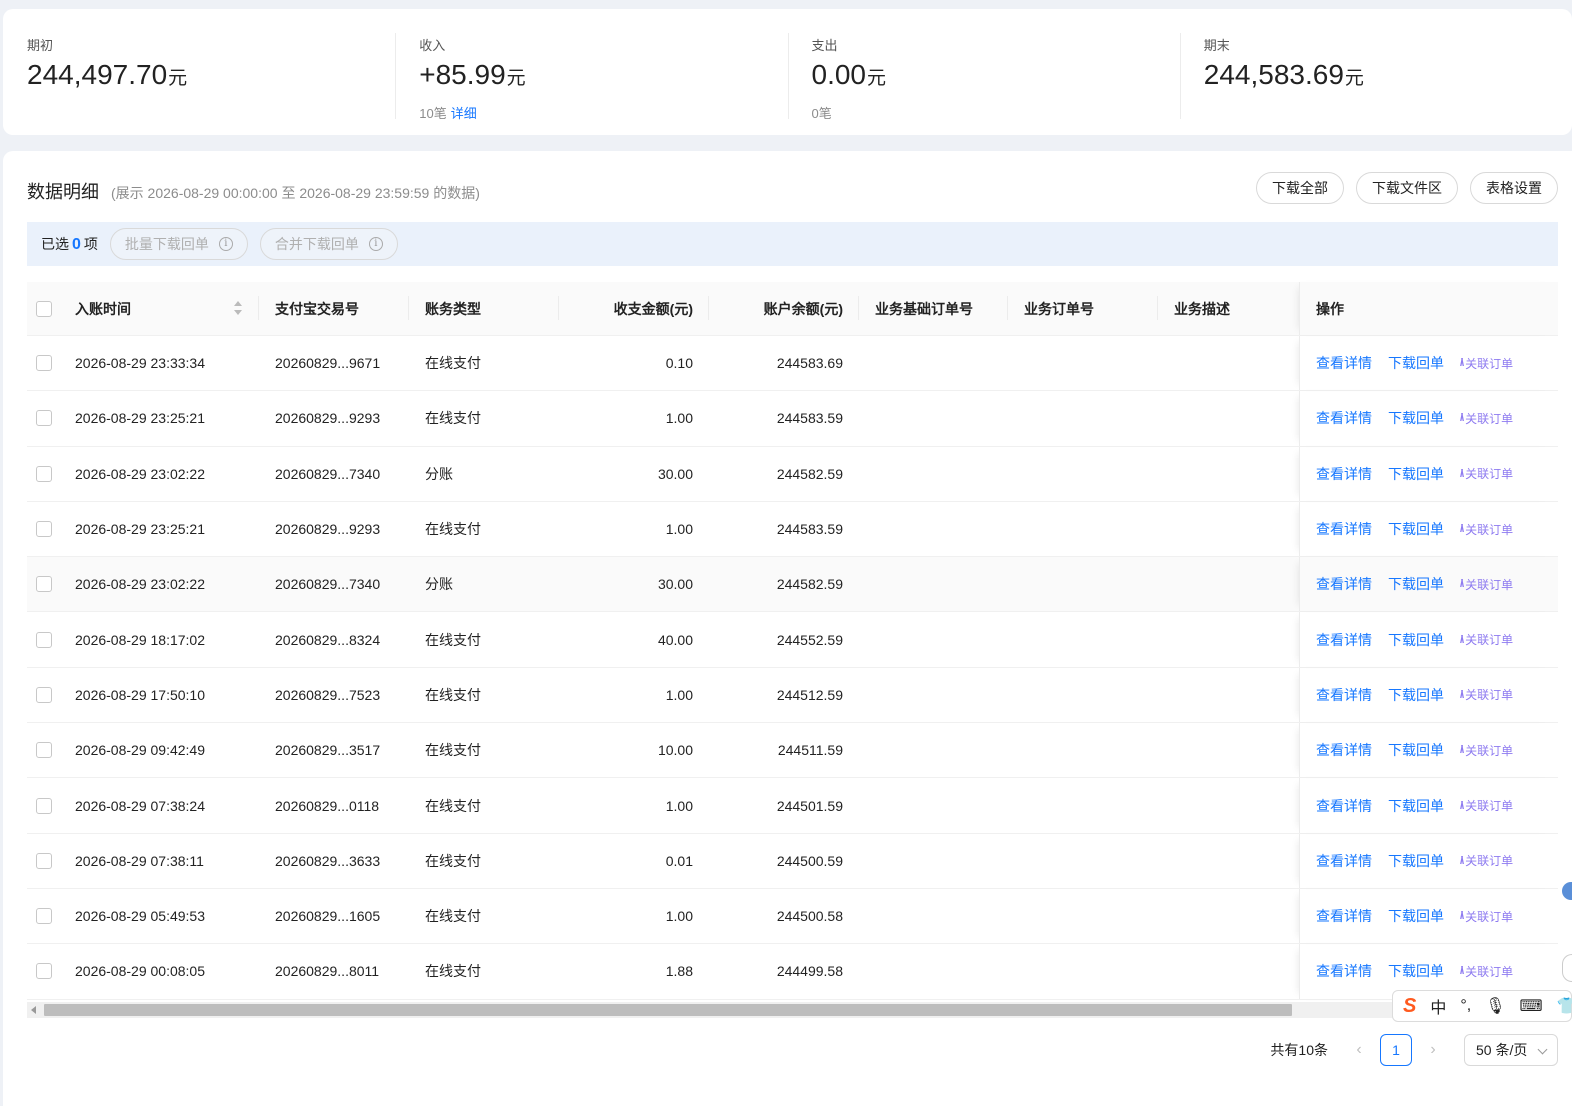 This screenshot has width=1572, height=1106. What do you see at coordinates (464, 113) in the screenshot?
I see `income-detail-link: 详细` at bounding box center [464, 113].